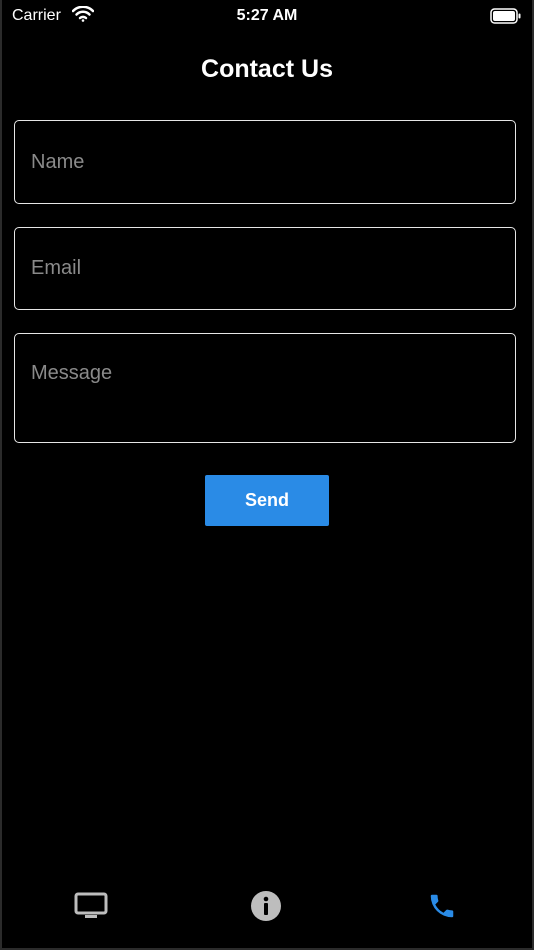 Image resolution: width=534 pixels, height=950 pixels. I want to click on tv-icon, so click(91, 908).